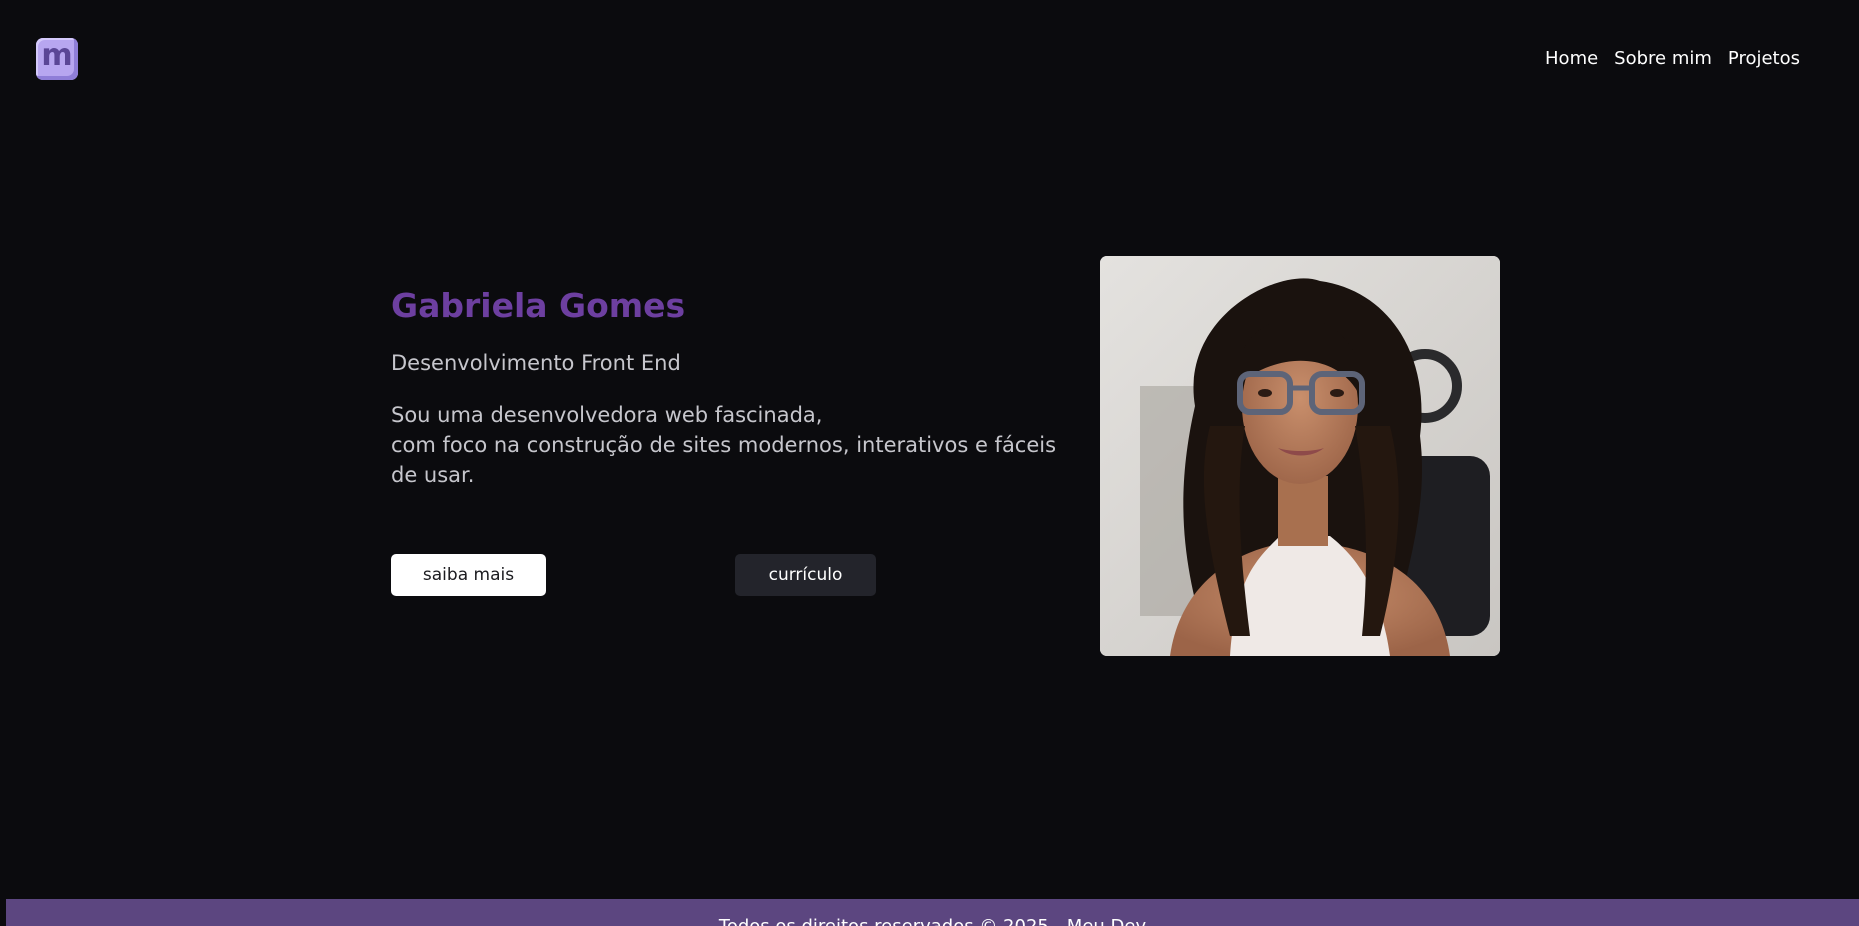 The width and height of the screenshot is (1859, 926). Describe the element at coordinates (1764, 59) in the screenshot. I see `nav-projects-link: Projetos` at that location.